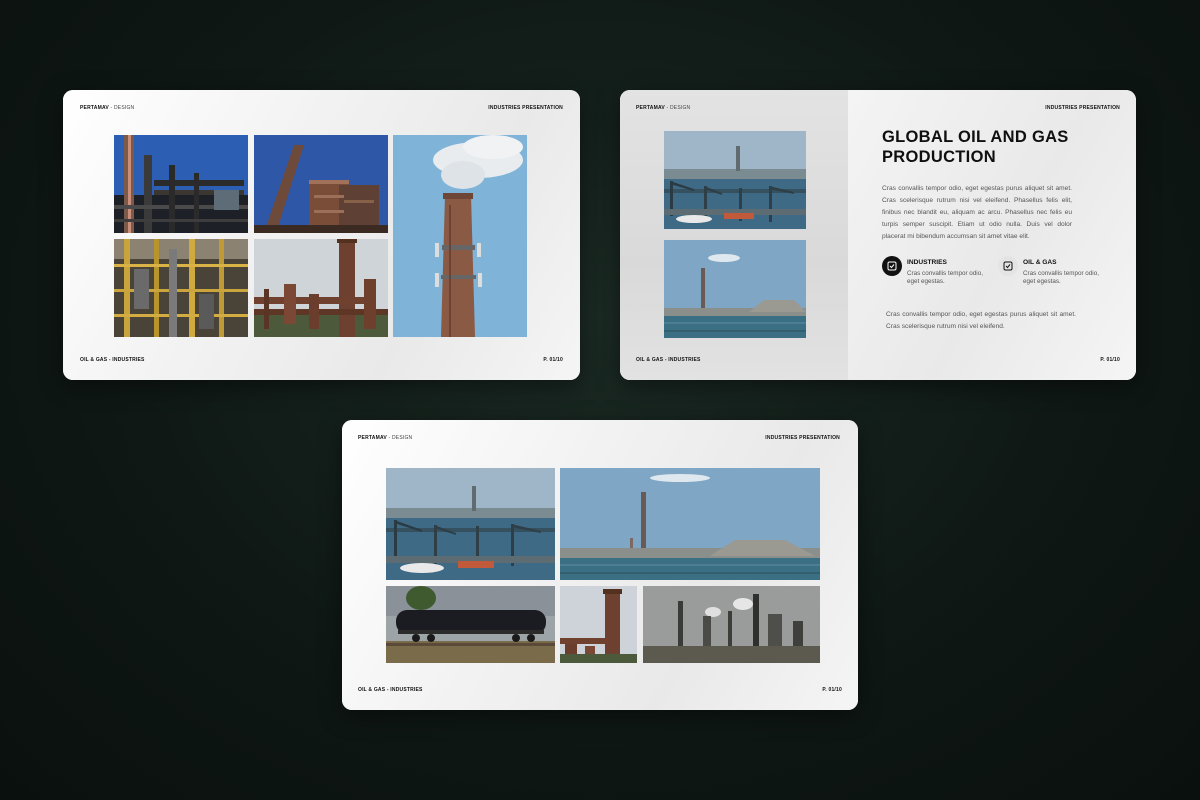 The width and height of the screenshot is (1200, 800). What do you see at coordinates (321, 288) in the screenshot?
I see `rusty-refinery-photo` at bounding box center [321, 288].